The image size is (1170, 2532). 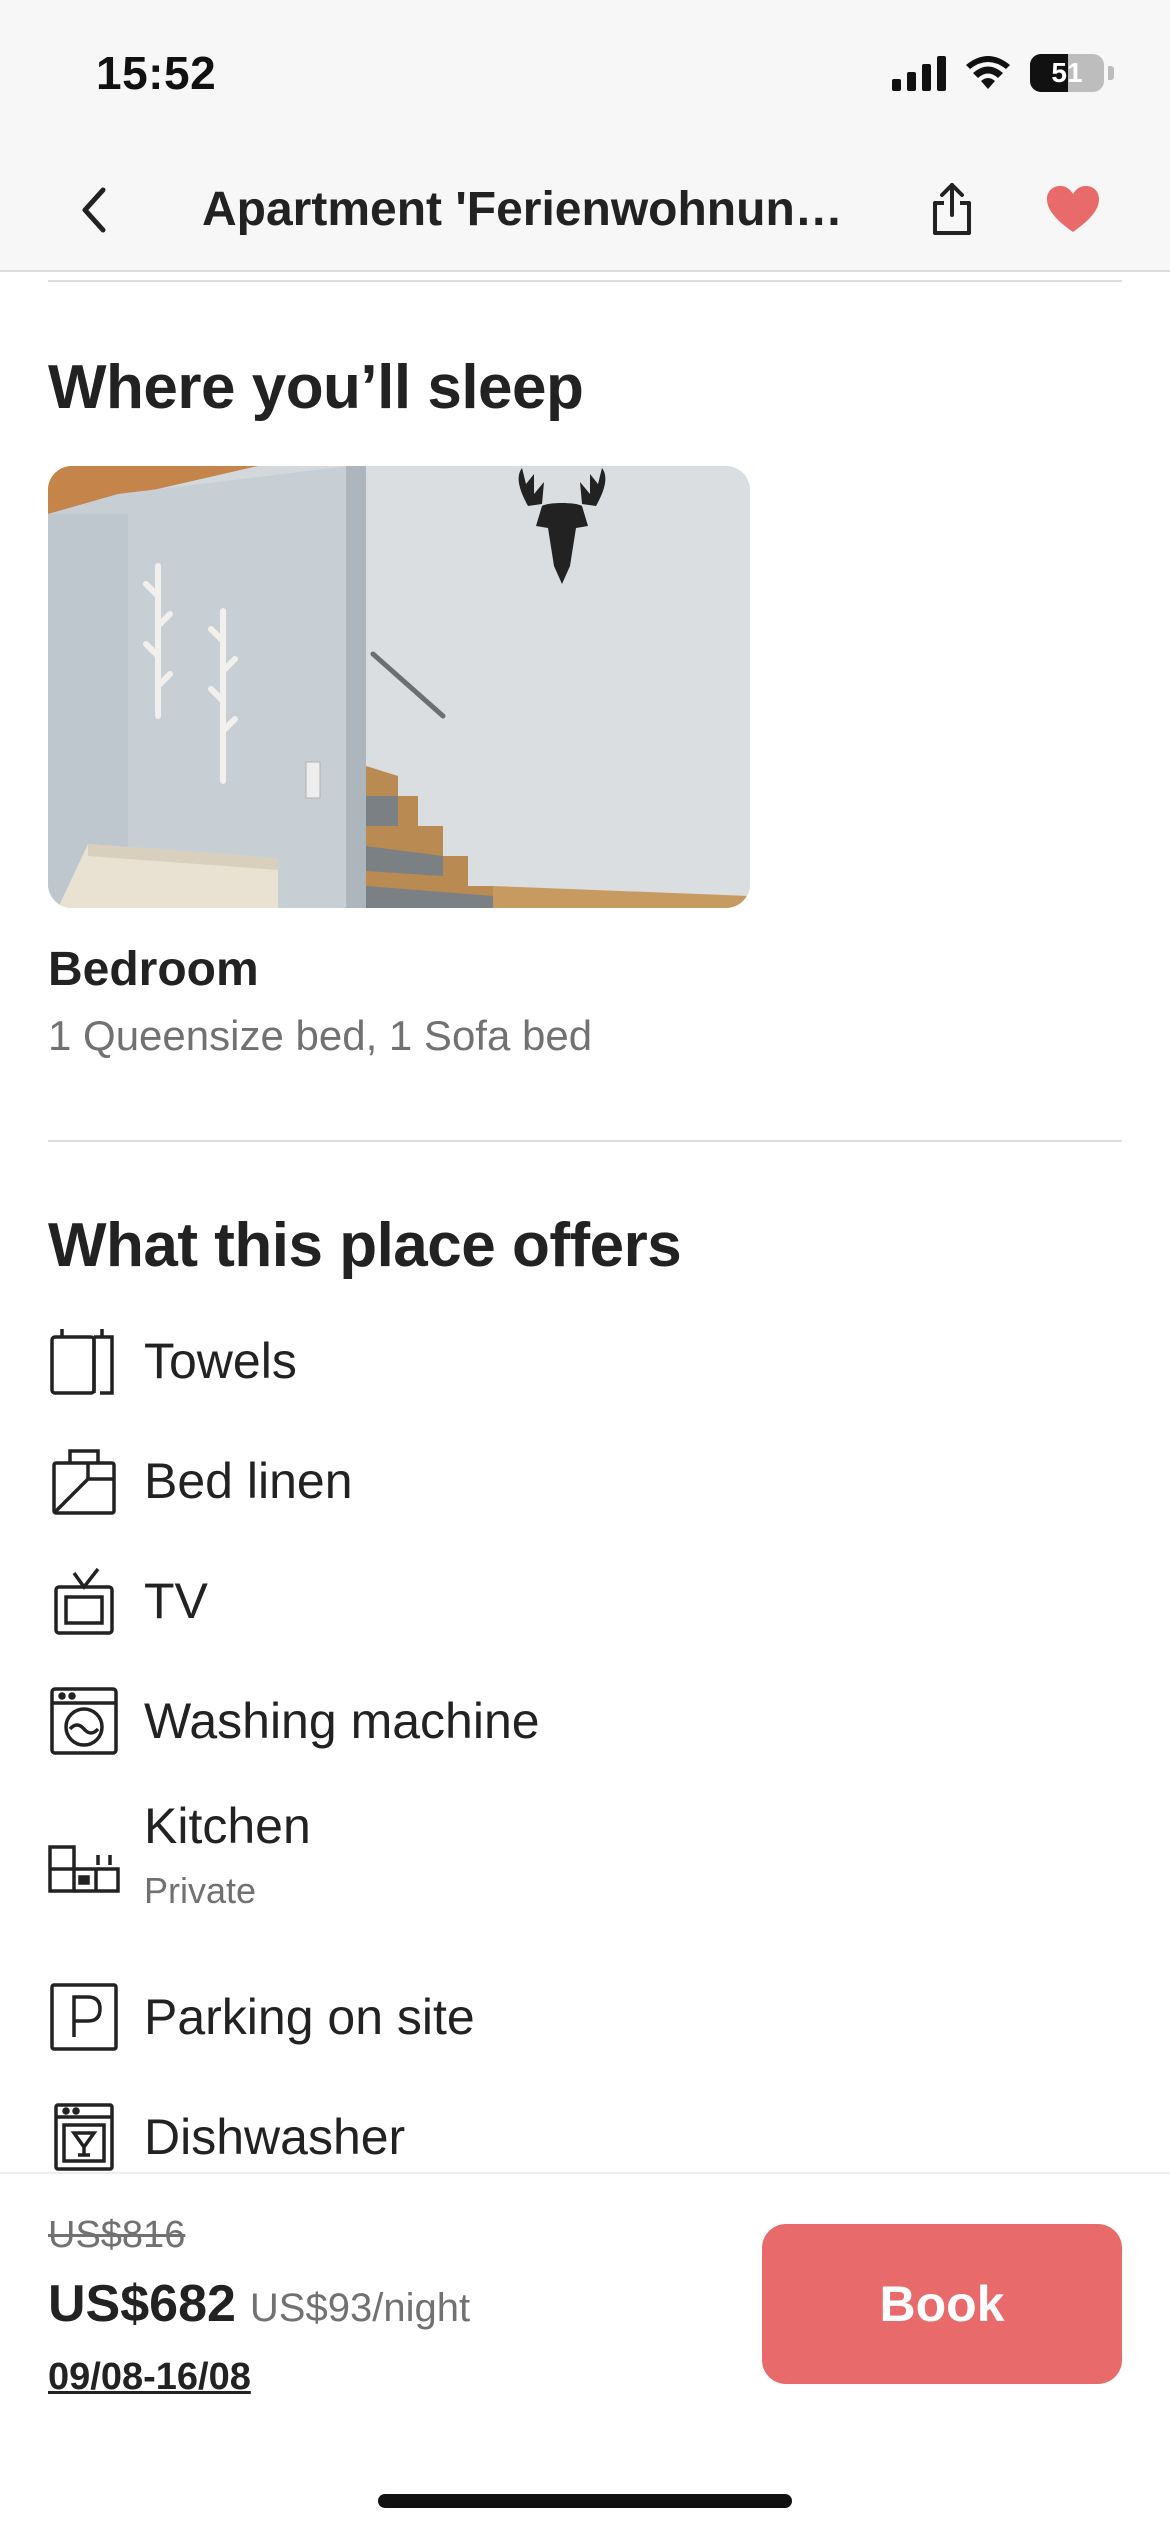 What do you see at coordinates (84, 2137) in the screenshot?
I see `dishwasher-icon` at bounding box center [84, 2137].